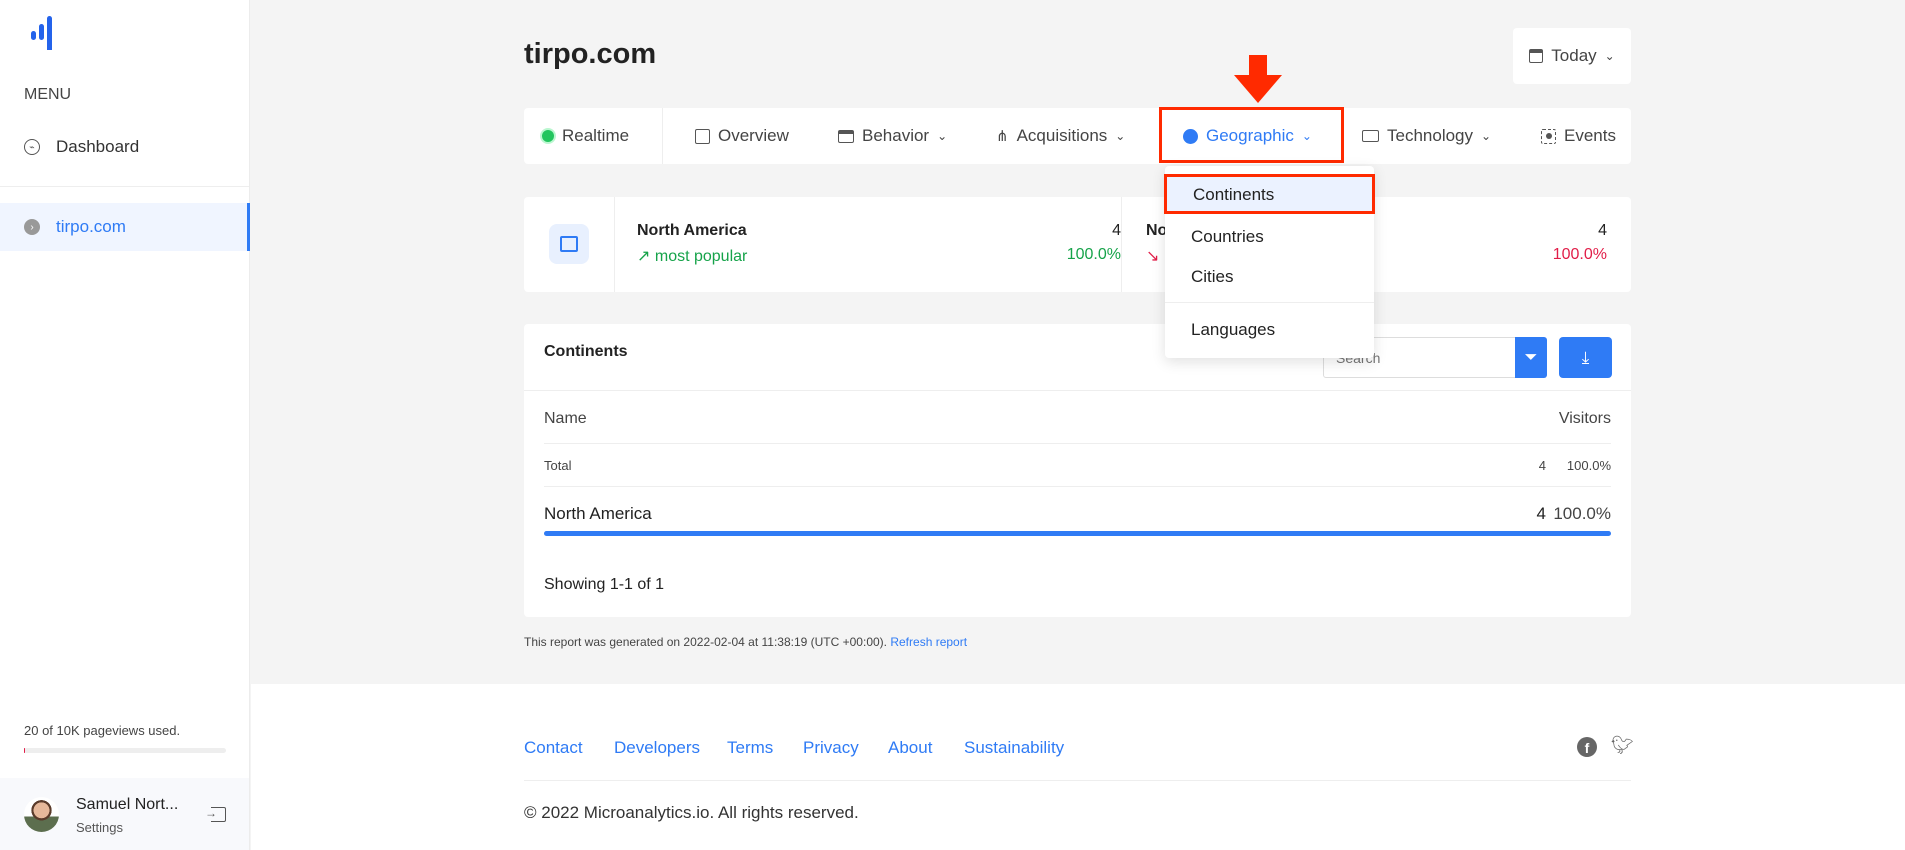  I want to click on table-row: North America 4 100.0%, so click(1077, 519).